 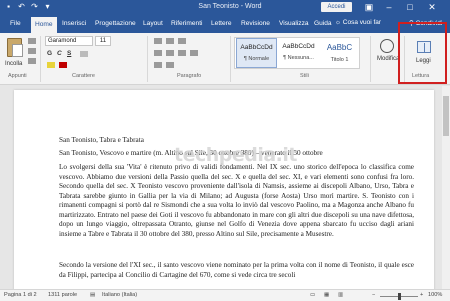 I want to click on proofing-icon: ▤, so click(x=92, y=295).